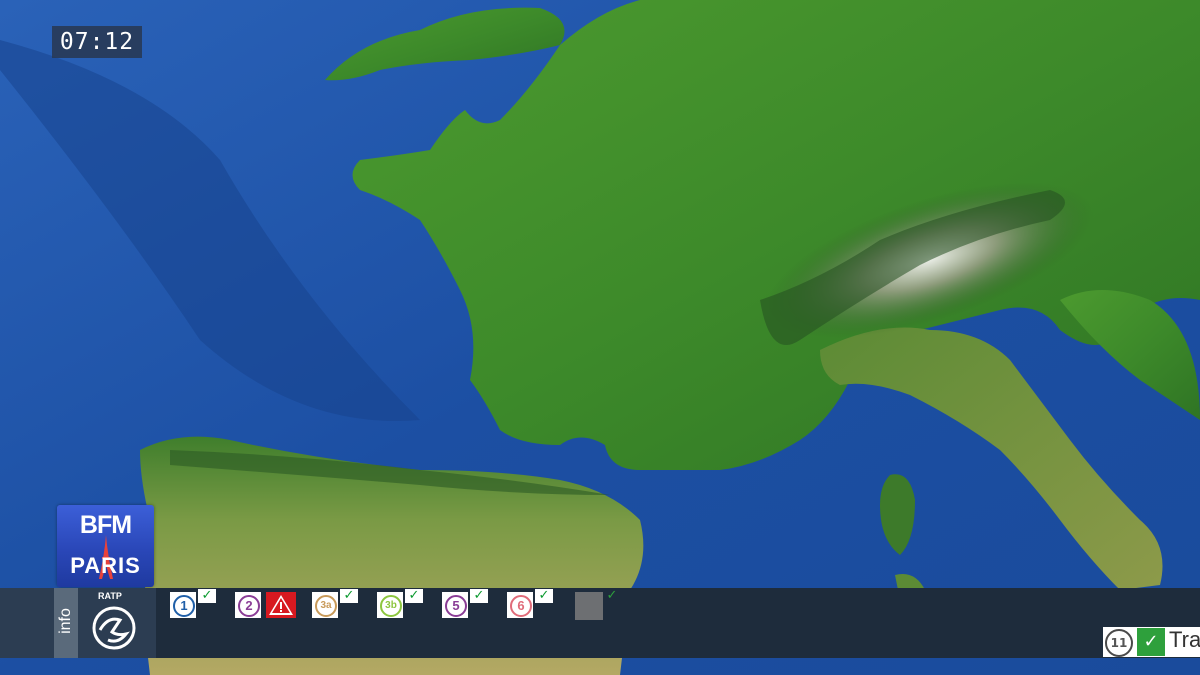 The height and width of the screenshot is (675, 1200). I want to click on line-number: 5, so click(456, 606).